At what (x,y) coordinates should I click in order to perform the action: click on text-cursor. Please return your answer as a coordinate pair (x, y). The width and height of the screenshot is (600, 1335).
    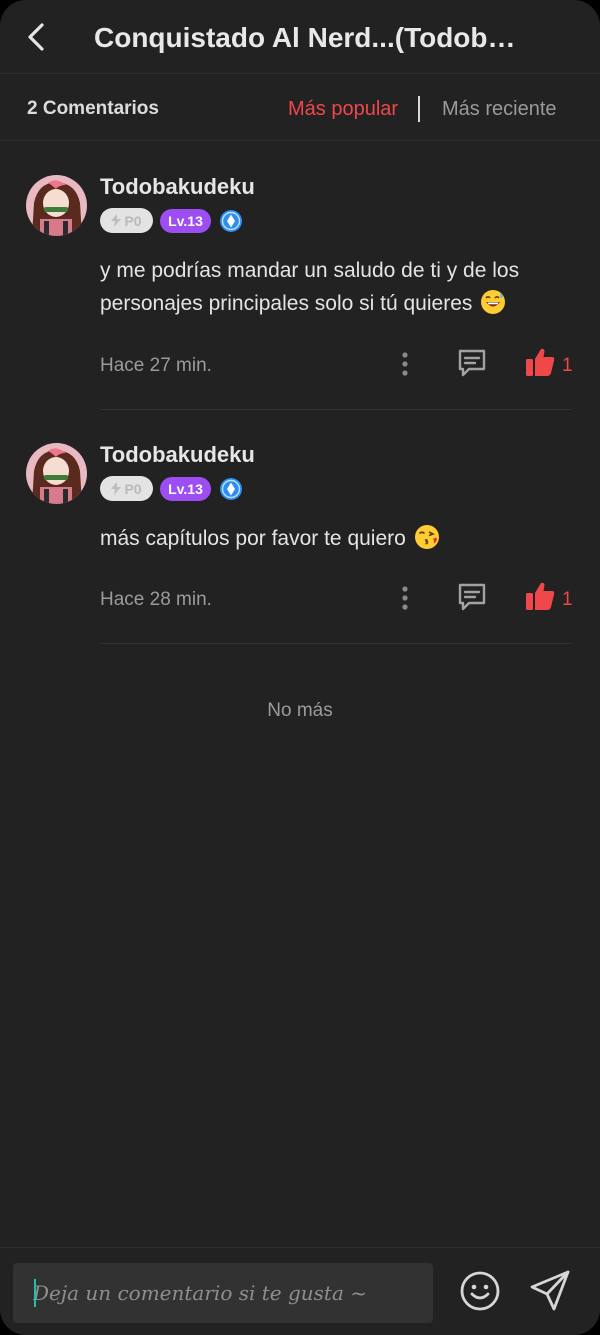
    Looking at the image, I should click on (35, 1293).